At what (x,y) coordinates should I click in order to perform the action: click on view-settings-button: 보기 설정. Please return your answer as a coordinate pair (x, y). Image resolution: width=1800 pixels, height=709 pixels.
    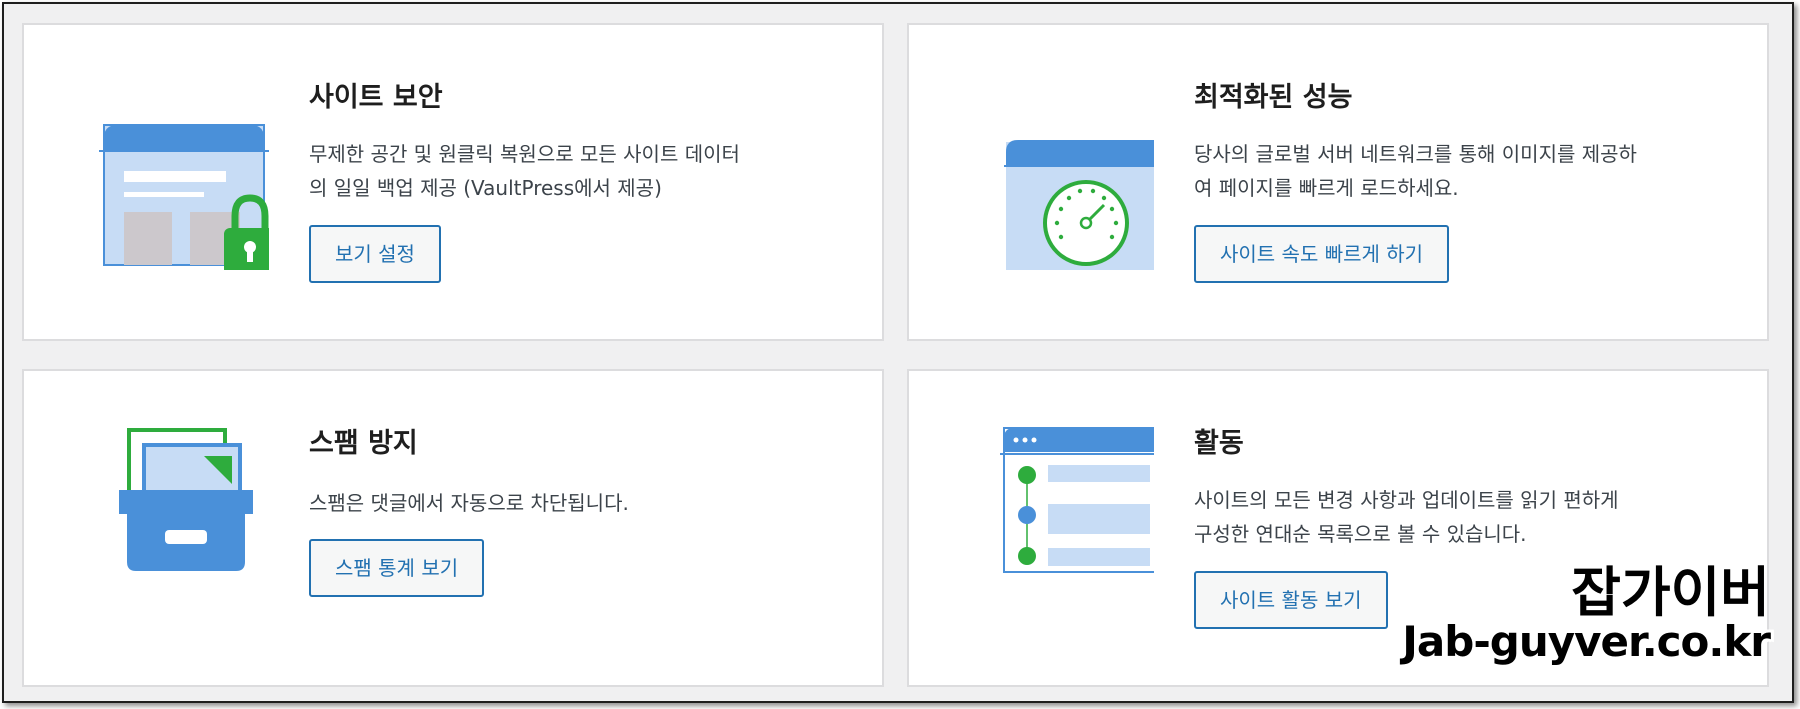
    Looking at the image, I should click on (375, 254).